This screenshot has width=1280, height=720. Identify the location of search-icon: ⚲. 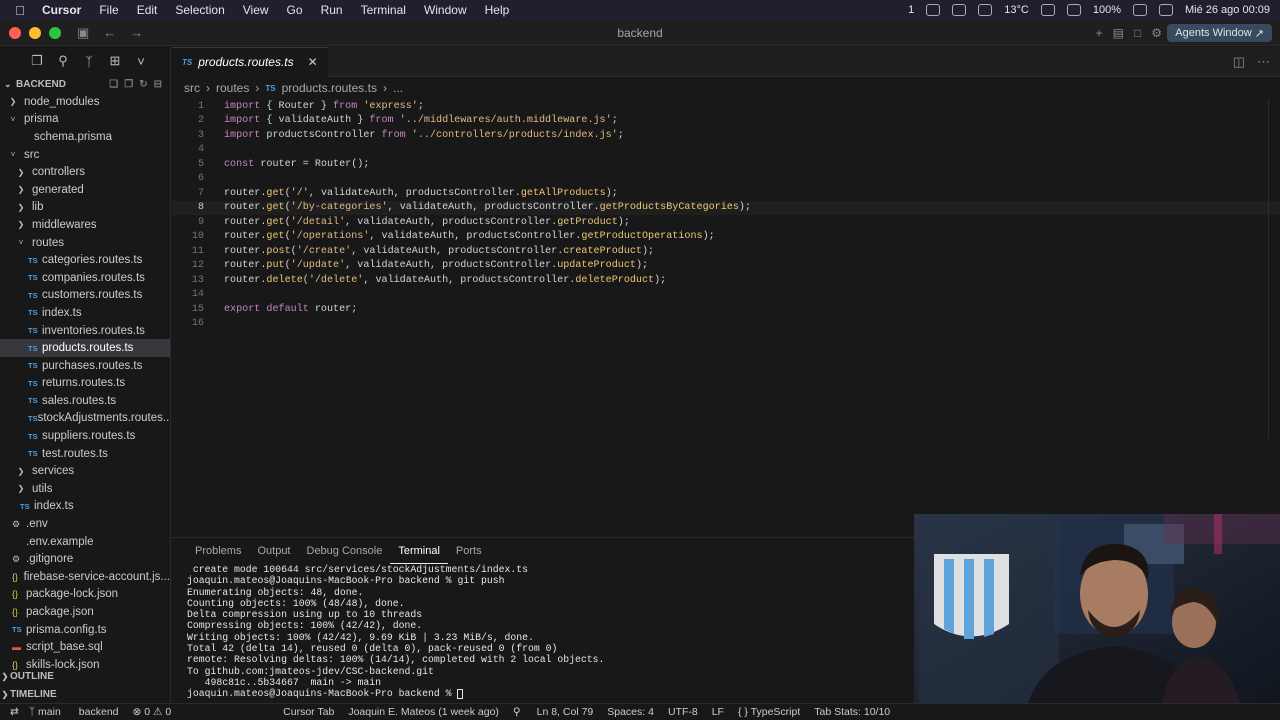
(63, 61).